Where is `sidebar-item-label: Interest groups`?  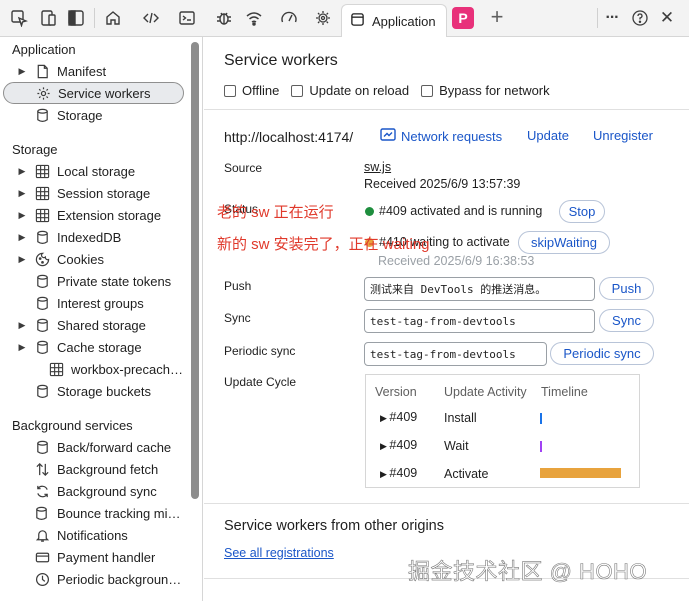
sidebar-item-label: Interest groups is located at coordinates (100, 303).